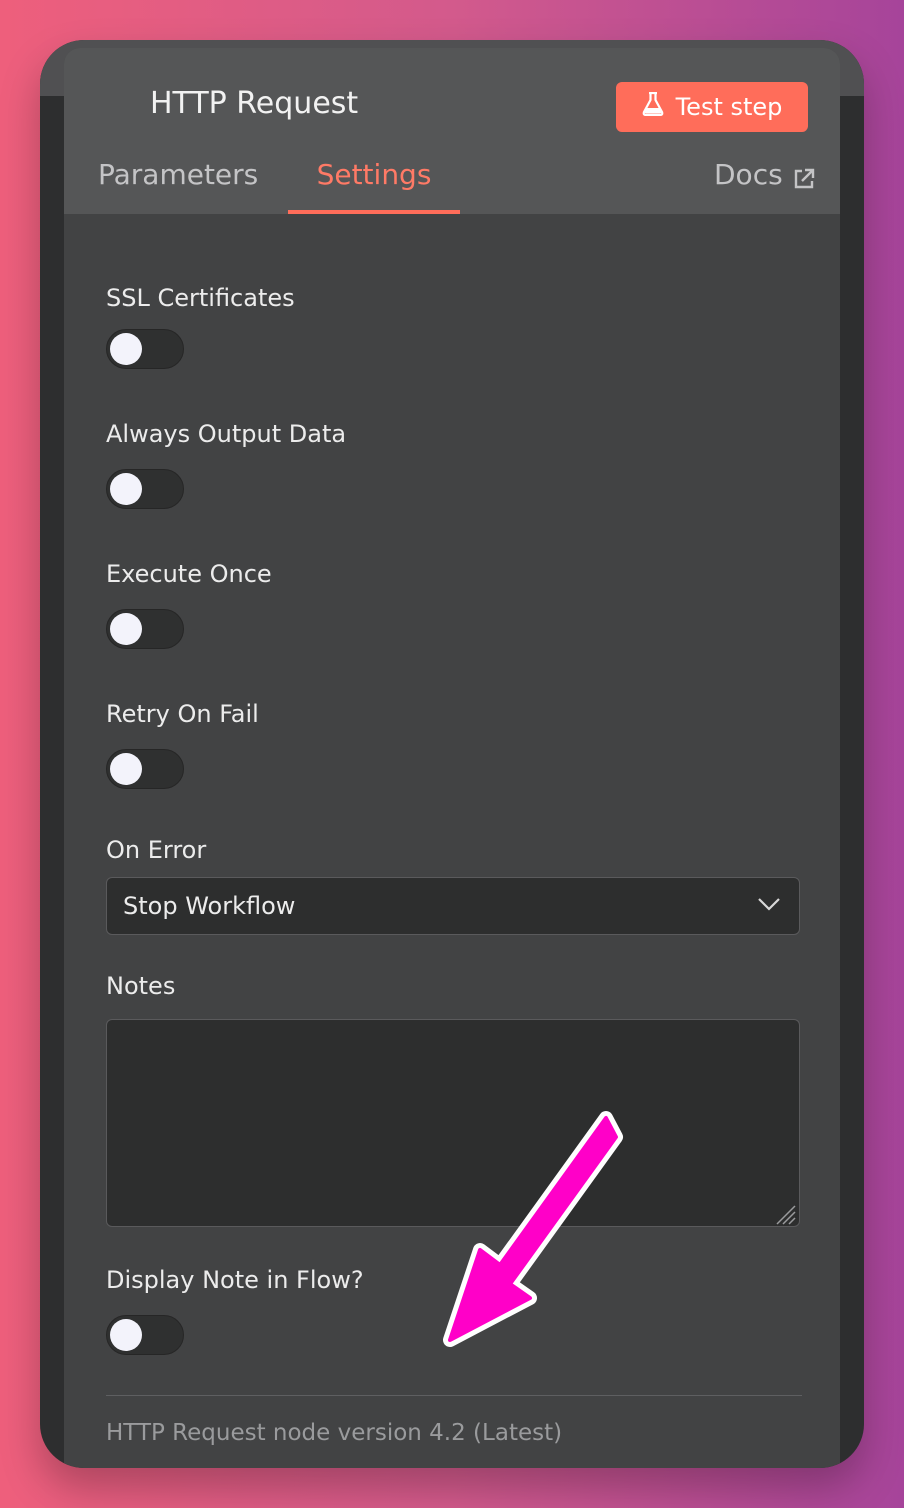 This screenshot has height=1508, width=904. Describe the element at coordinates (254, 103) in the screenshot. I see `node-title: HTTP Request` at that location.